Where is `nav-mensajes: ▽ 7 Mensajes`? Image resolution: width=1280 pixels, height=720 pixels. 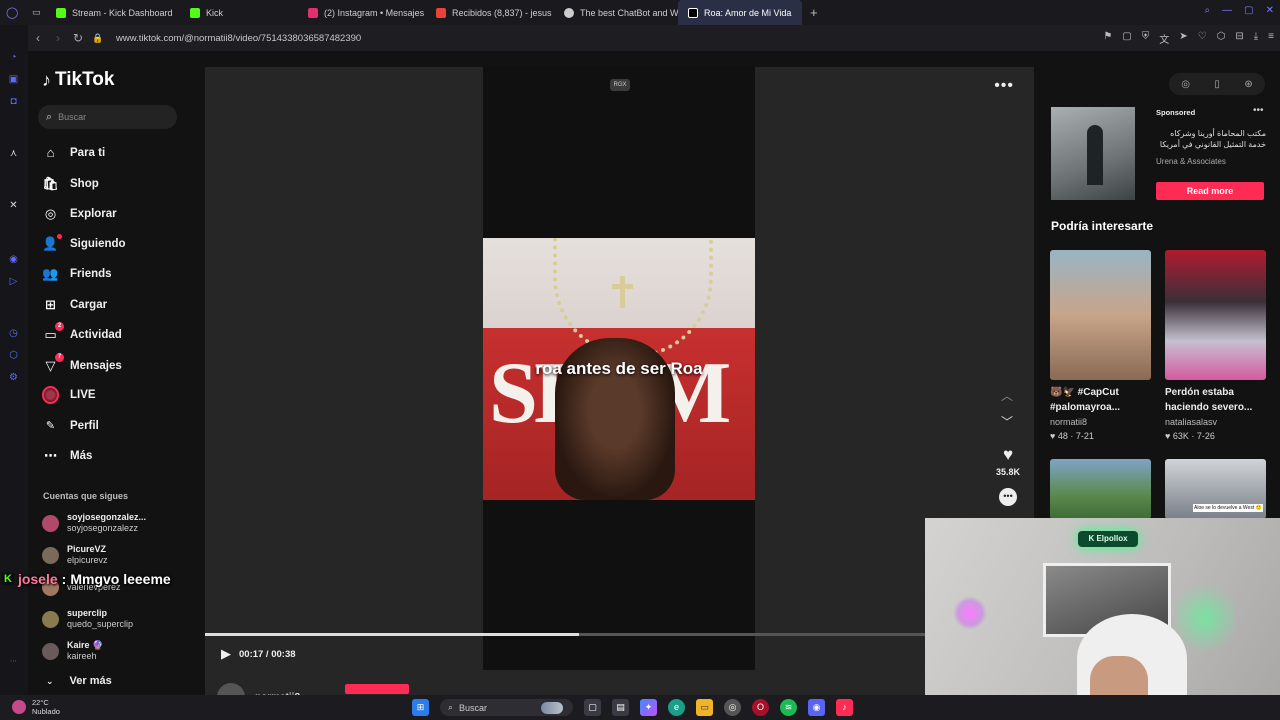
nav-mensajes: ▽ 7 Mensajes is located at coordinates (82, 363).